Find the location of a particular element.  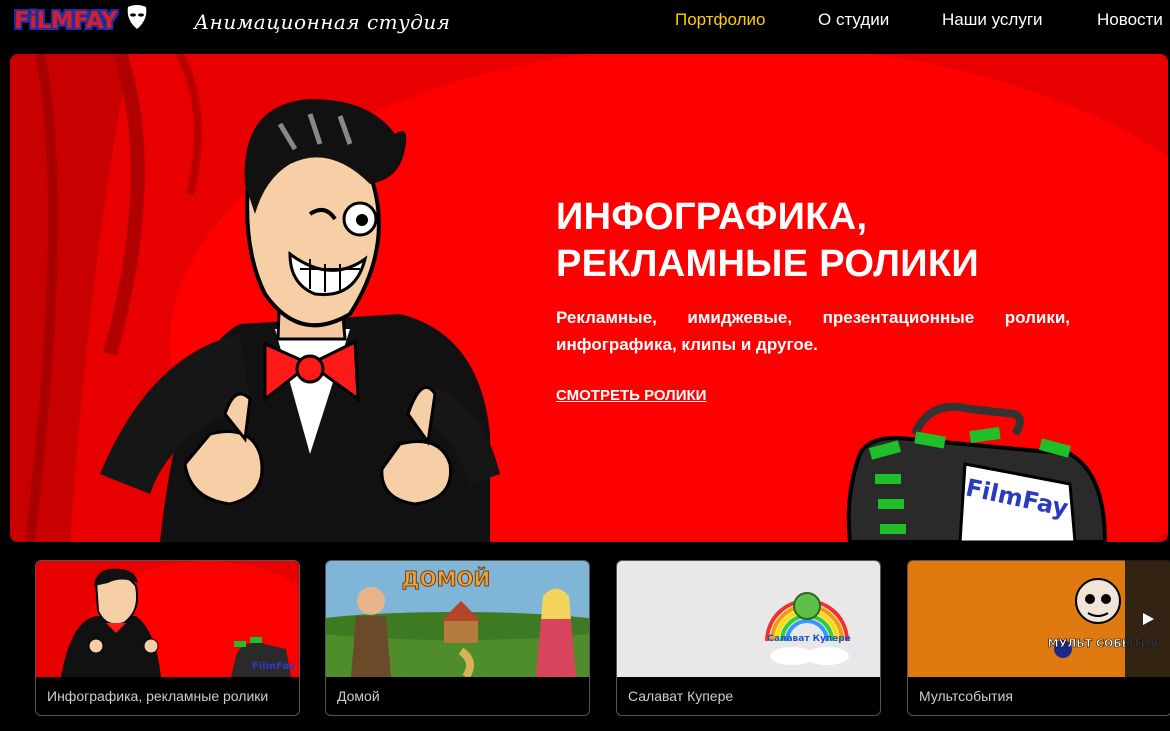

carousel-next-button is located at coordinates (1147, 618).